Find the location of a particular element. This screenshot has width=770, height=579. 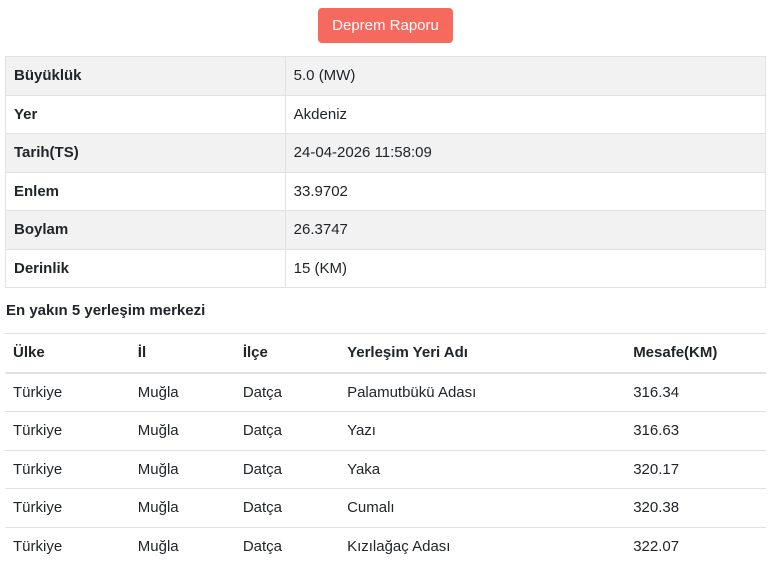

detail-label: Yer is located at coordinates (145, 114).